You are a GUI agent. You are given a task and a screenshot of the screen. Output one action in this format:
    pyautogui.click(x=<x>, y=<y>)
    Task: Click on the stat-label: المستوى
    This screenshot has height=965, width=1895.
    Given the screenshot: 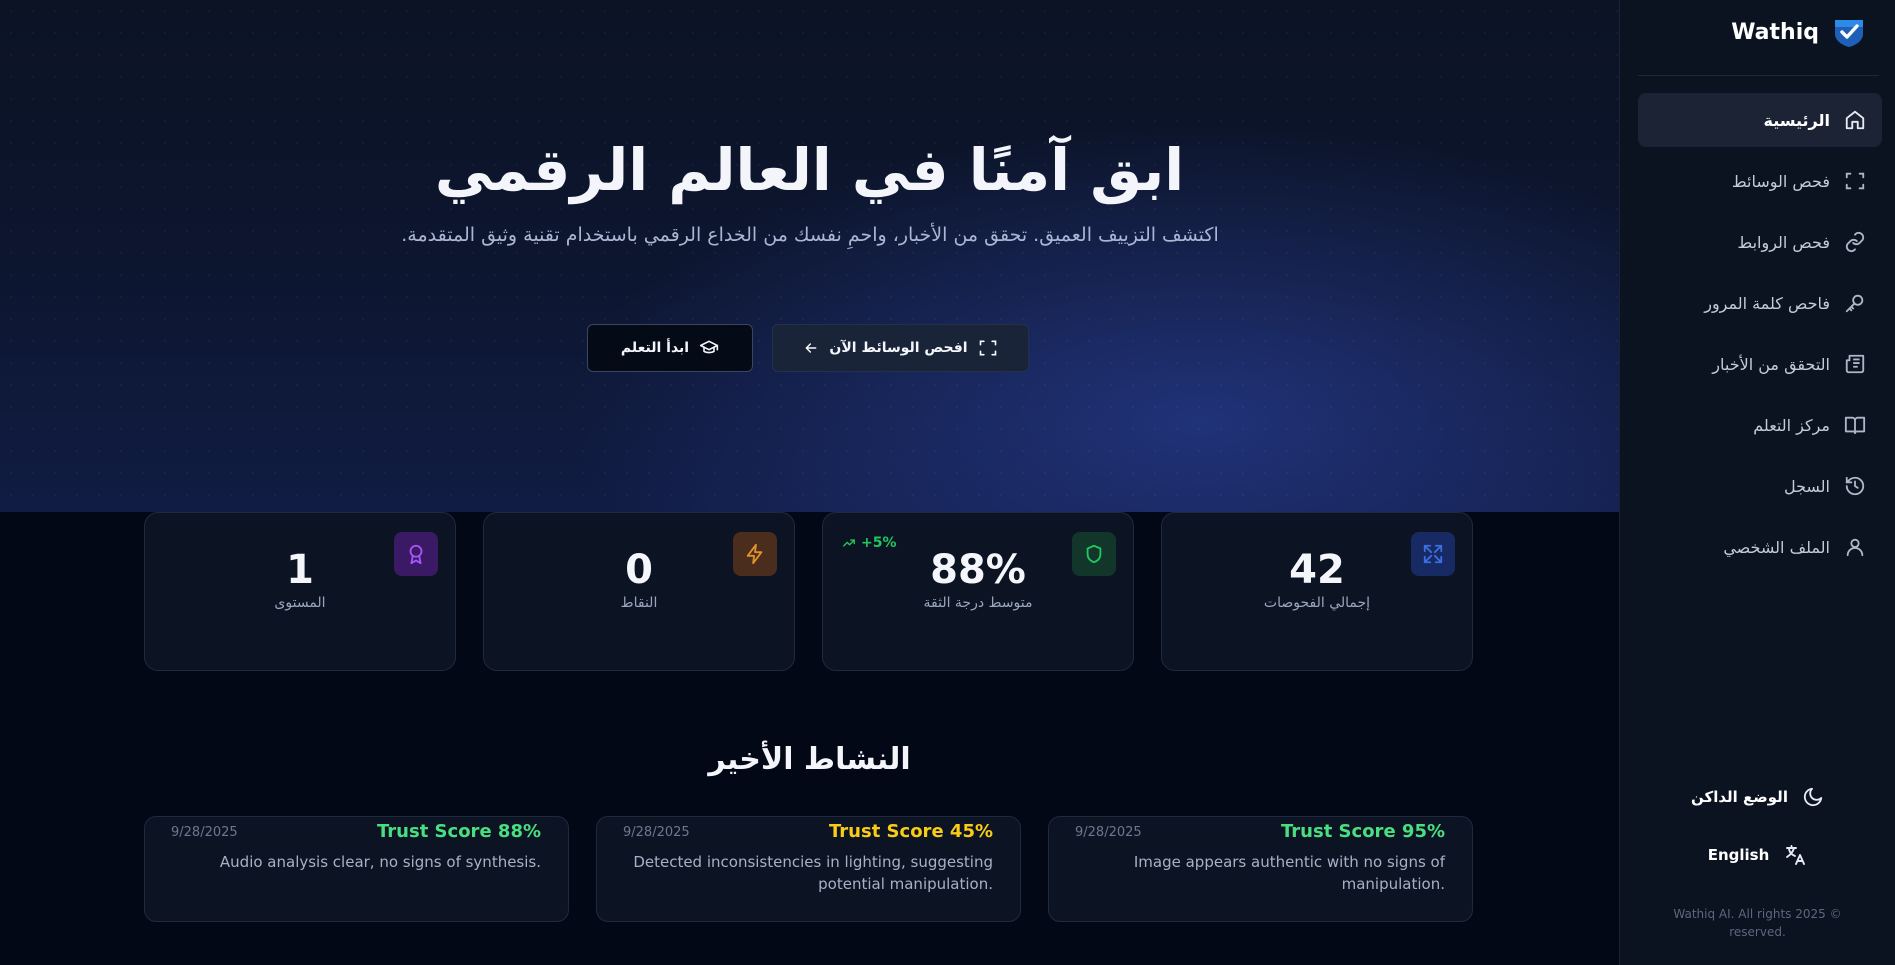 What is the action you would take?
    pyautogui.click(x=300, y=603)
    